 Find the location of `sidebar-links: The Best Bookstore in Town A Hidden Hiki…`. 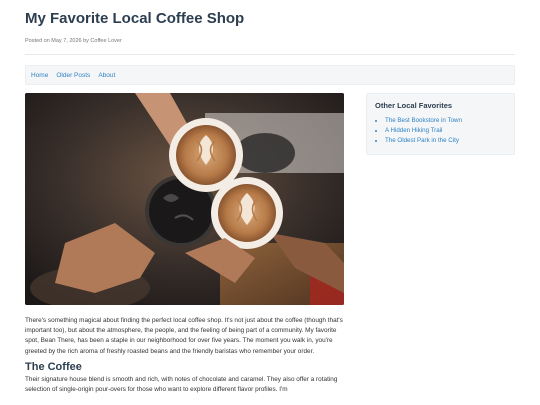

sidebar-links: The Best Bookstore in Town A Hidden Hiki… is located at coordinates (440, 130).